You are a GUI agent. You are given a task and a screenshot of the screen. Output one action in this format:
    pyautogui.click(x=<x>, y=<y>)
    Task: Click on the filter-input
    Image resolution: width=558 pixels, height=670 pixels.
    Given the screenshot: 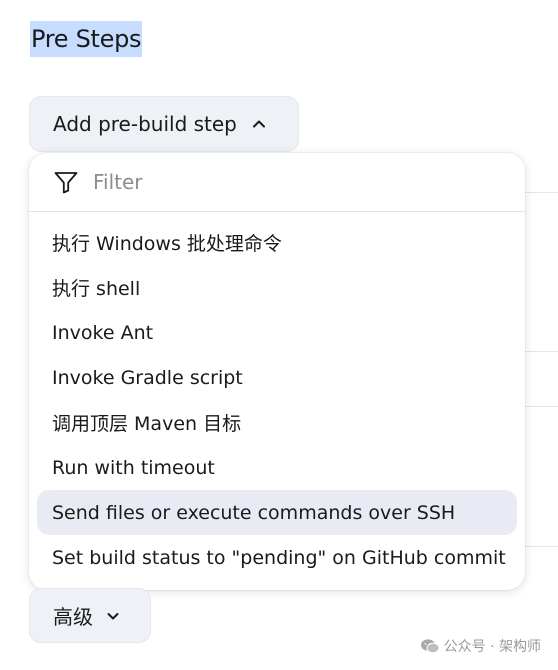 What is the action you would take?
    pyautogui.click(x=283, y=182)
    